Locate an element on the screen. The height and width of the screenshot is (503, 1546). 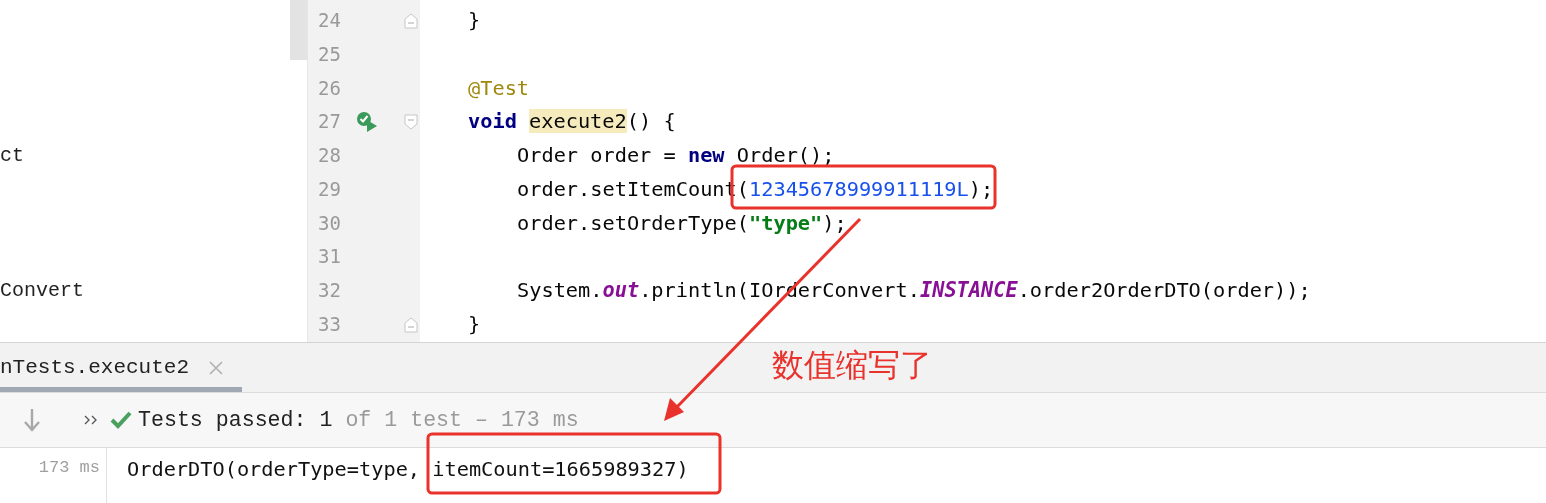
method-name: execute2 is located at coordinates (578, 121).